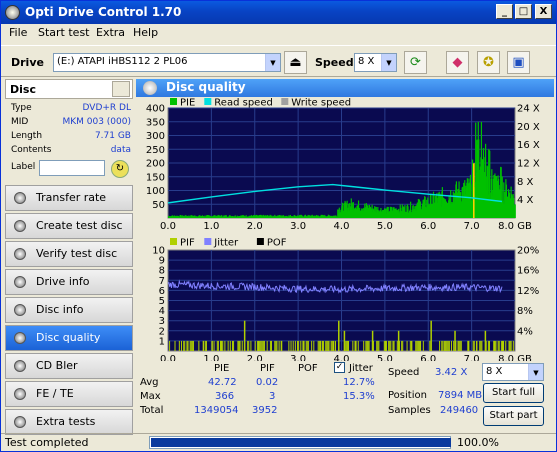  I want to click on main-panel-title: Disc quality, so click(206, 87).